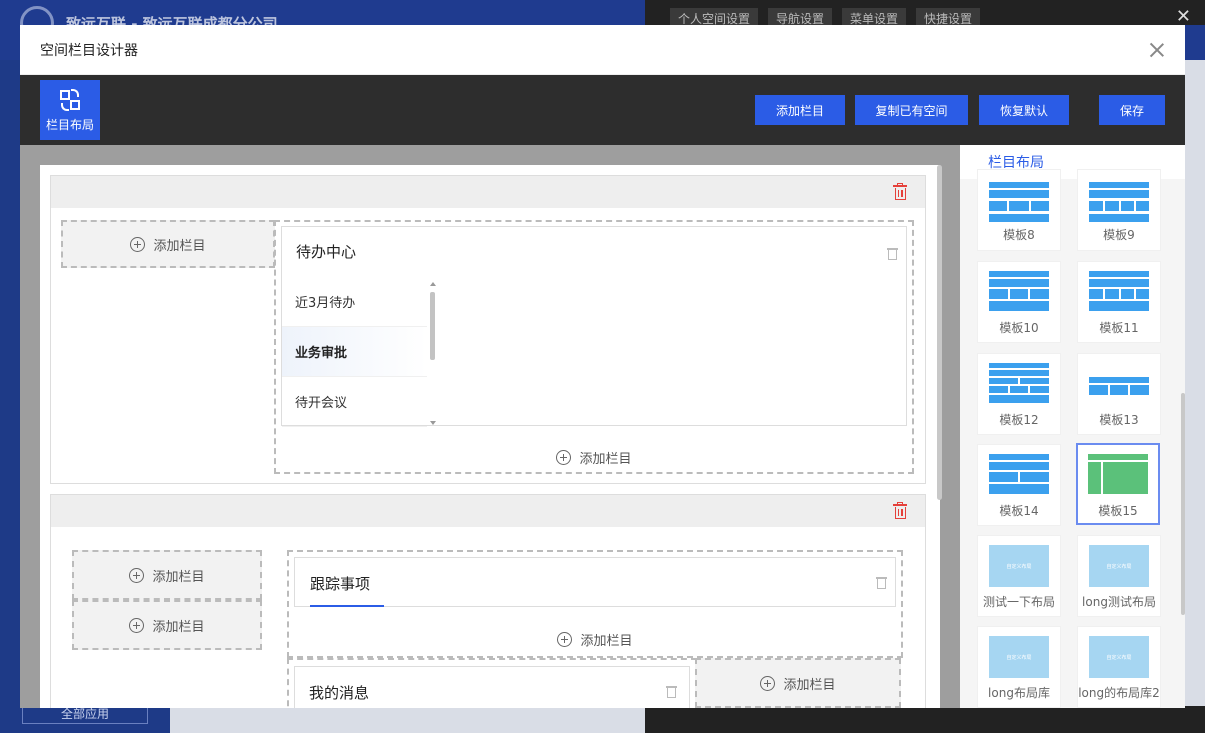 This screenshot has width=1205, height=733. What do you see at coordinates (1119, 235) in the screenshot?
I see `template-label: 模板9` at bounding box center [1119, 235].